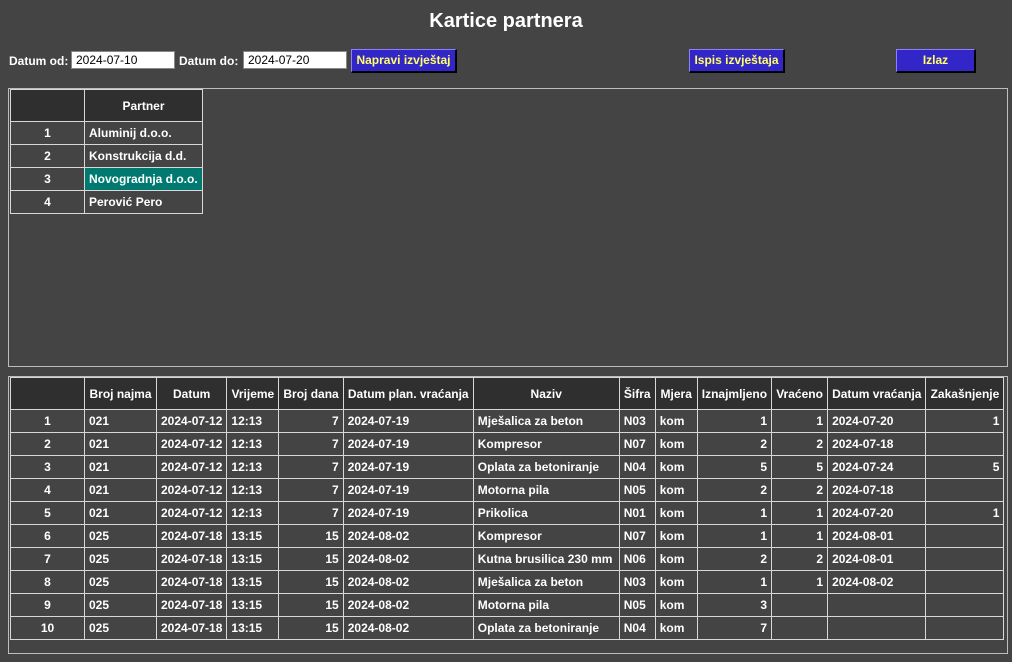  What do you see at coordinates (47, 559) in the screenshot?
I see `row-index: 7` at bounding box center [47, 559].